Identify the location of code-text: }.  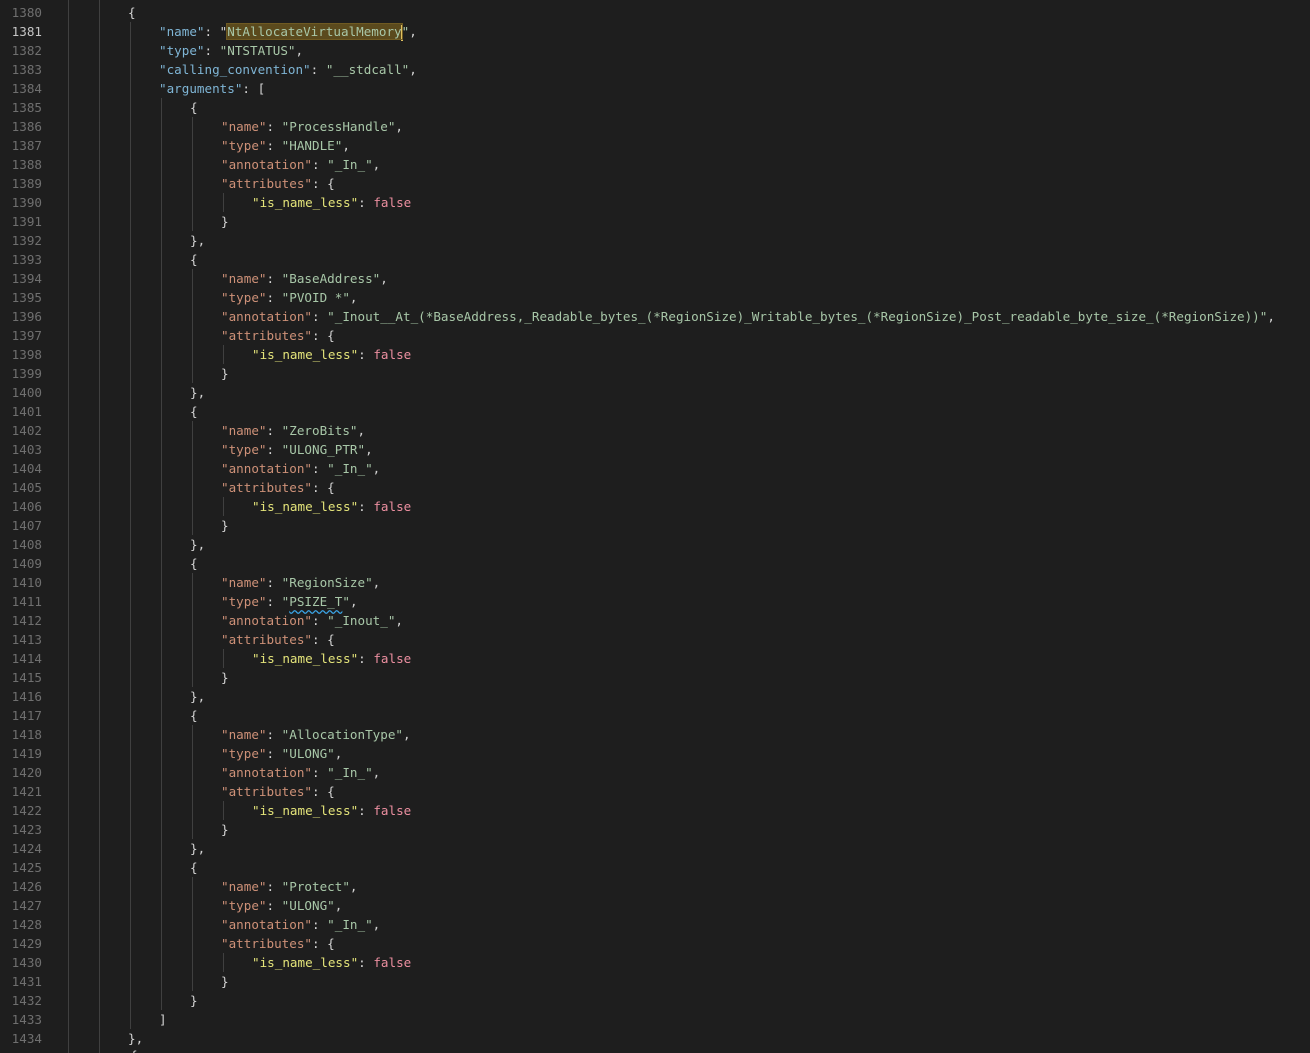
(225, 221).